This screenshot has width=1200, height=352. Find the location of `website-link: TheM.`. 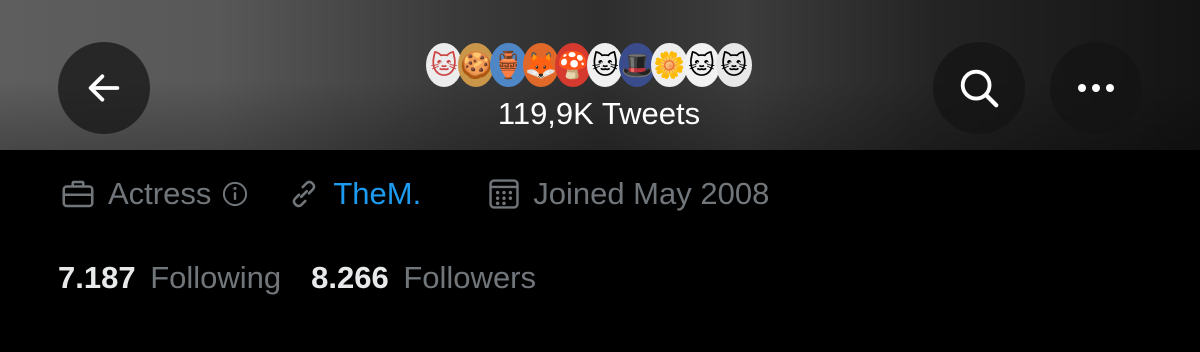

website-link: TheM. is located at coordinates (354, 194).